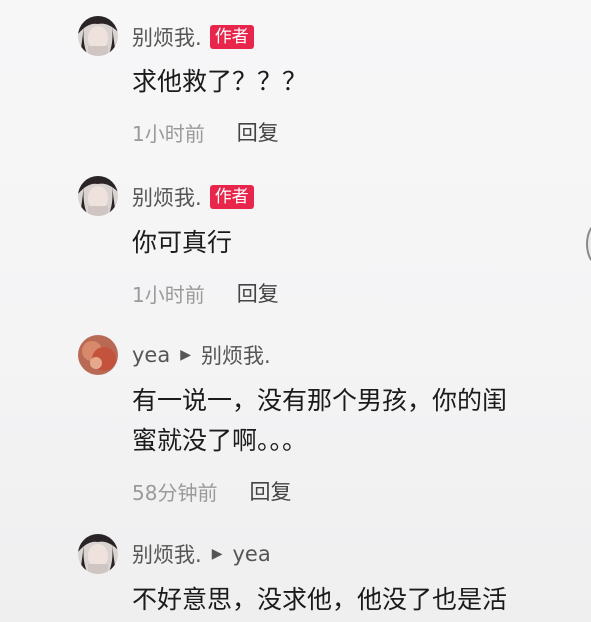  I want to click on reply-target-username: 别烦我., so click(236, 355).